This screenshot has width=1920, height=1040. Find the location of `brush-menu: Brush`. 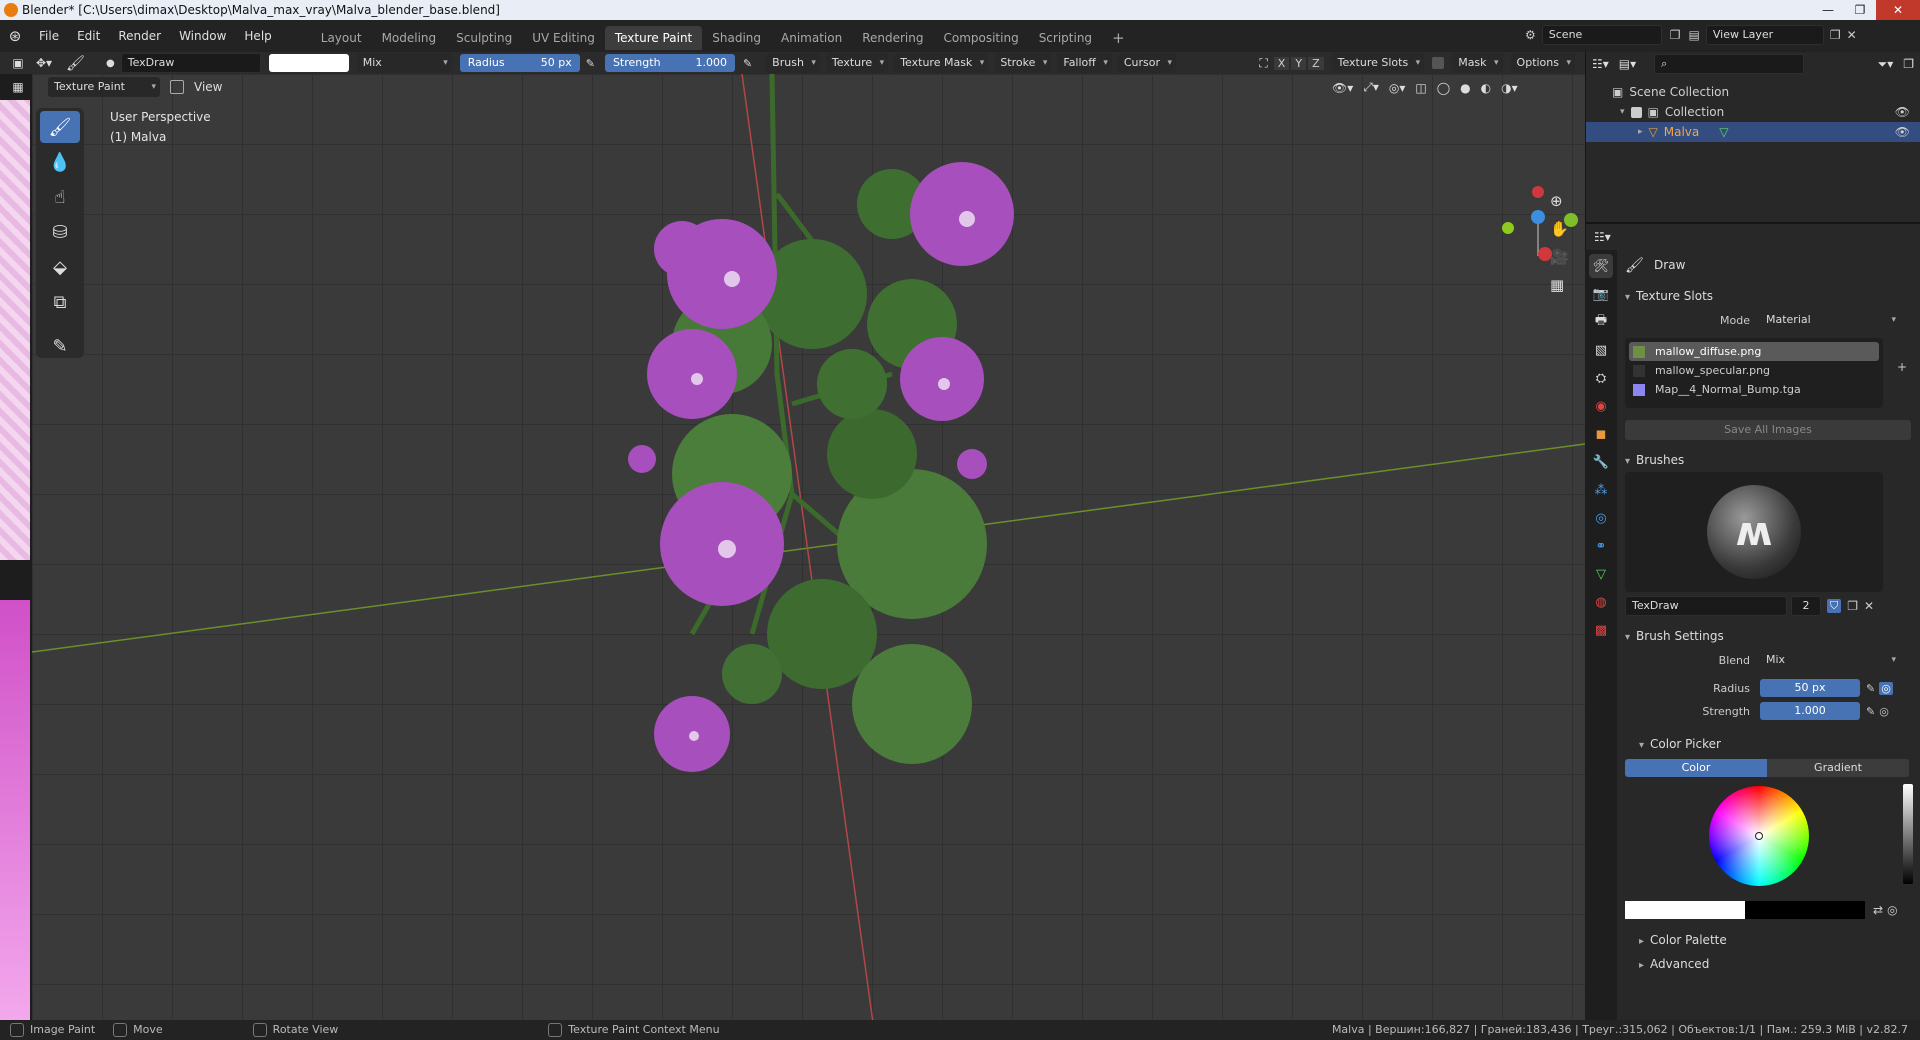

brush-menu: Brush is located at coordinates (793, 63).